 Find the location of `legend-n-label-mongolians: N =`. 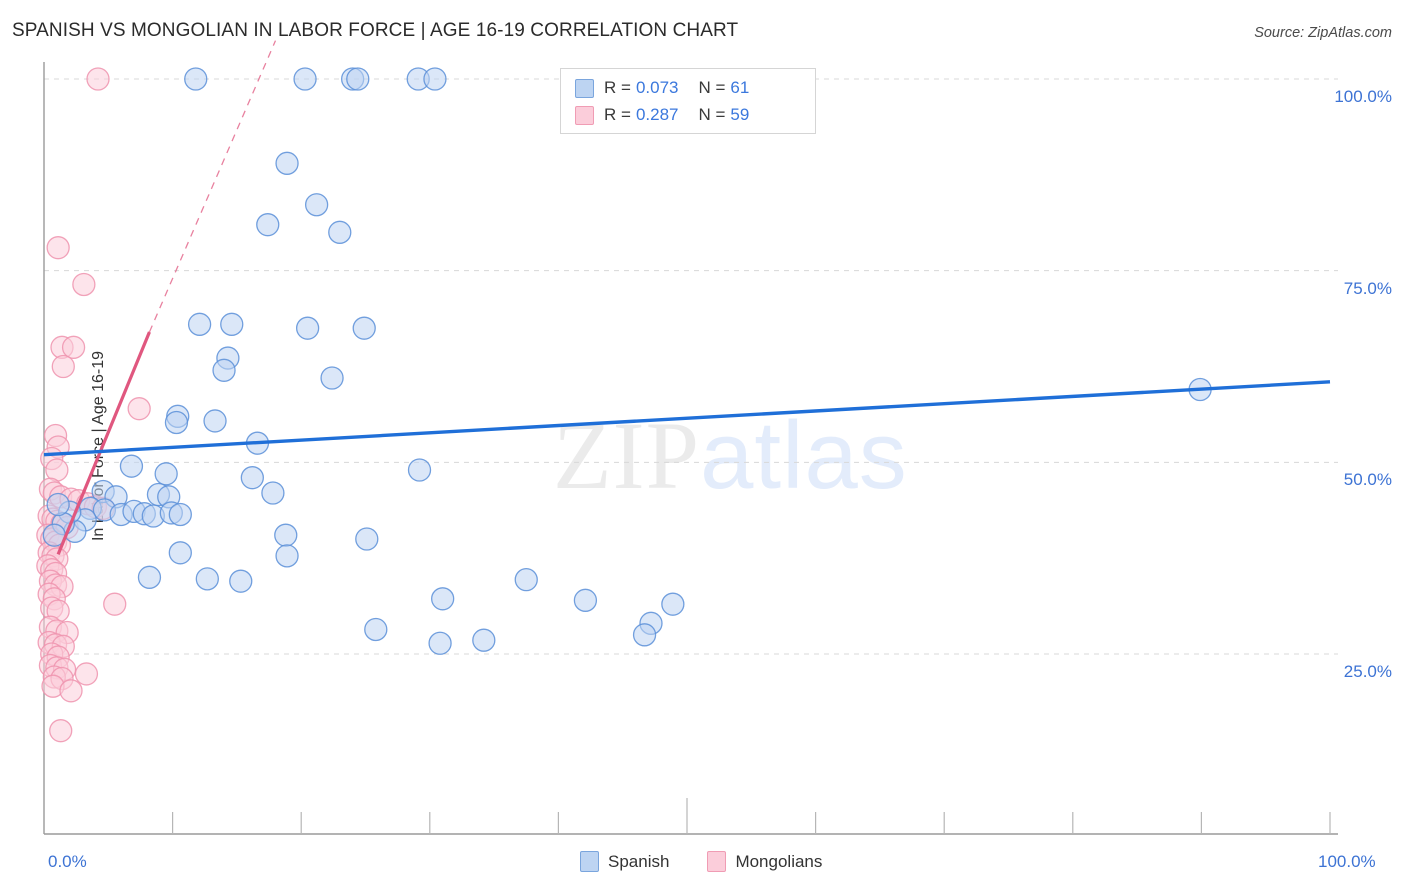

legend-n-label-mongolians: N = is located at coordinates (712, 114).